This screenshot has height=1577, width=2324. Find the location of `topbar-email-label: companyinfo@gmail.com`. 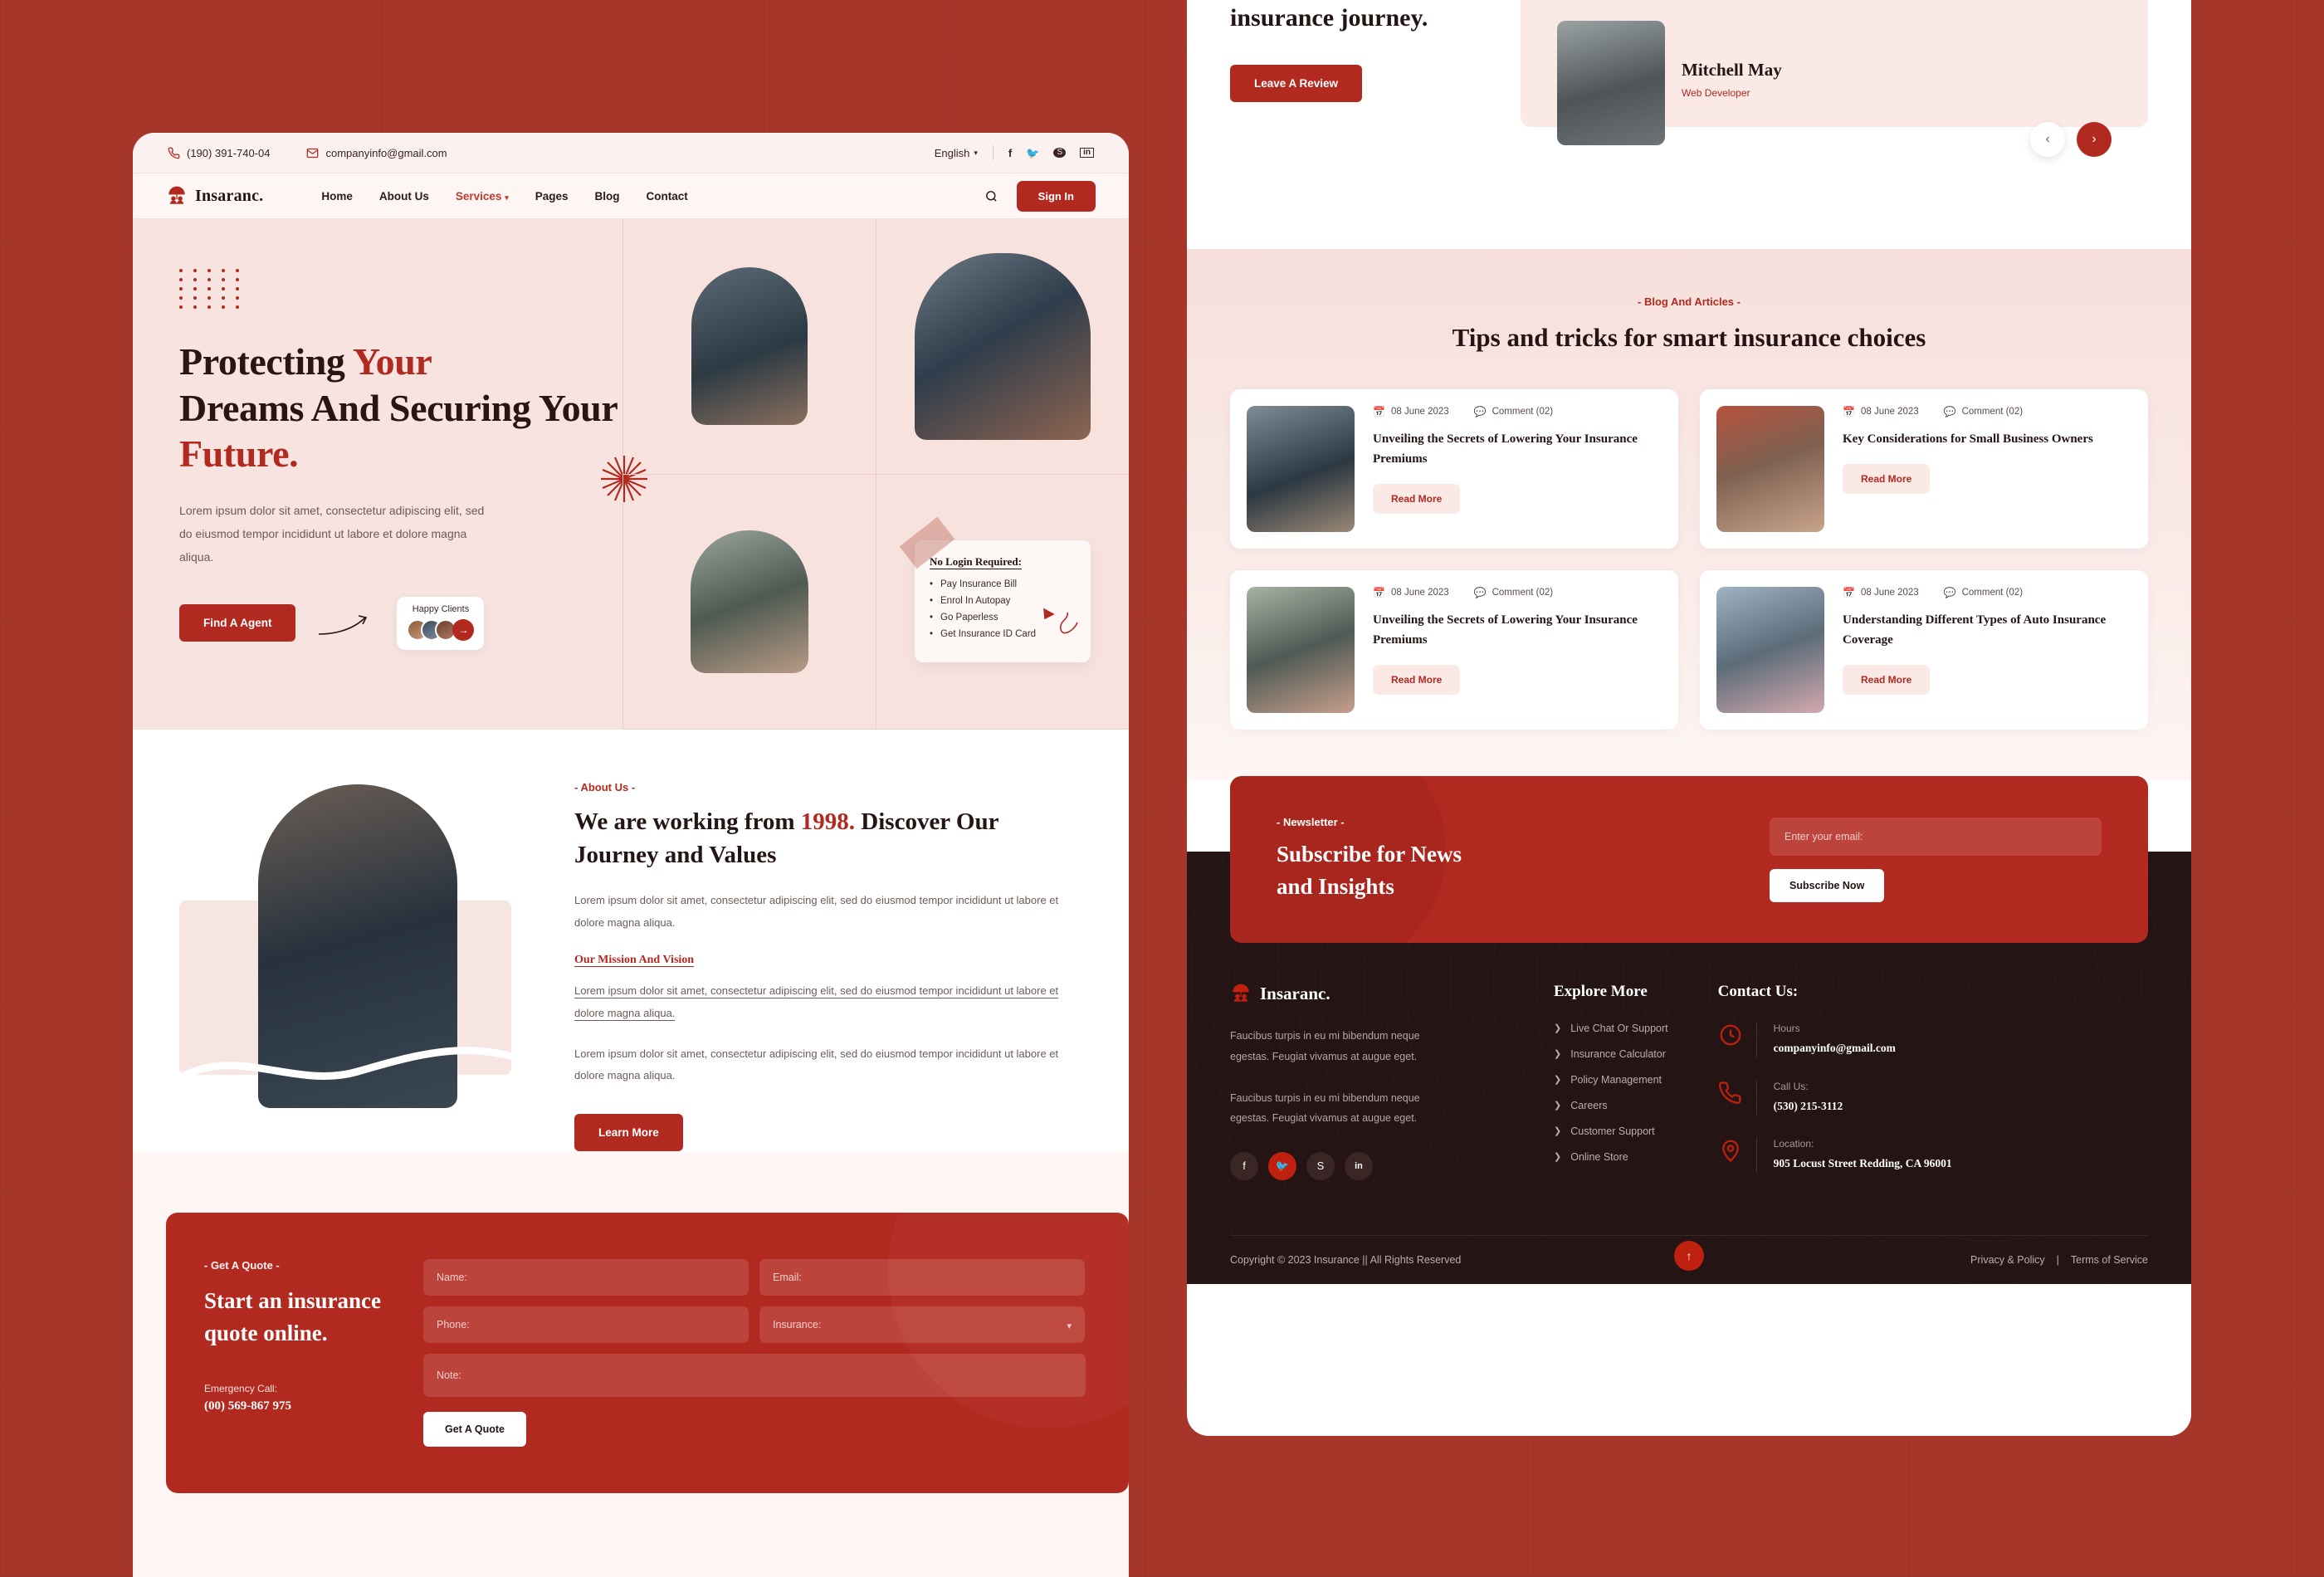

topbar-email-label: companyinfo@gmail.com is located at coordinates (386, 152).